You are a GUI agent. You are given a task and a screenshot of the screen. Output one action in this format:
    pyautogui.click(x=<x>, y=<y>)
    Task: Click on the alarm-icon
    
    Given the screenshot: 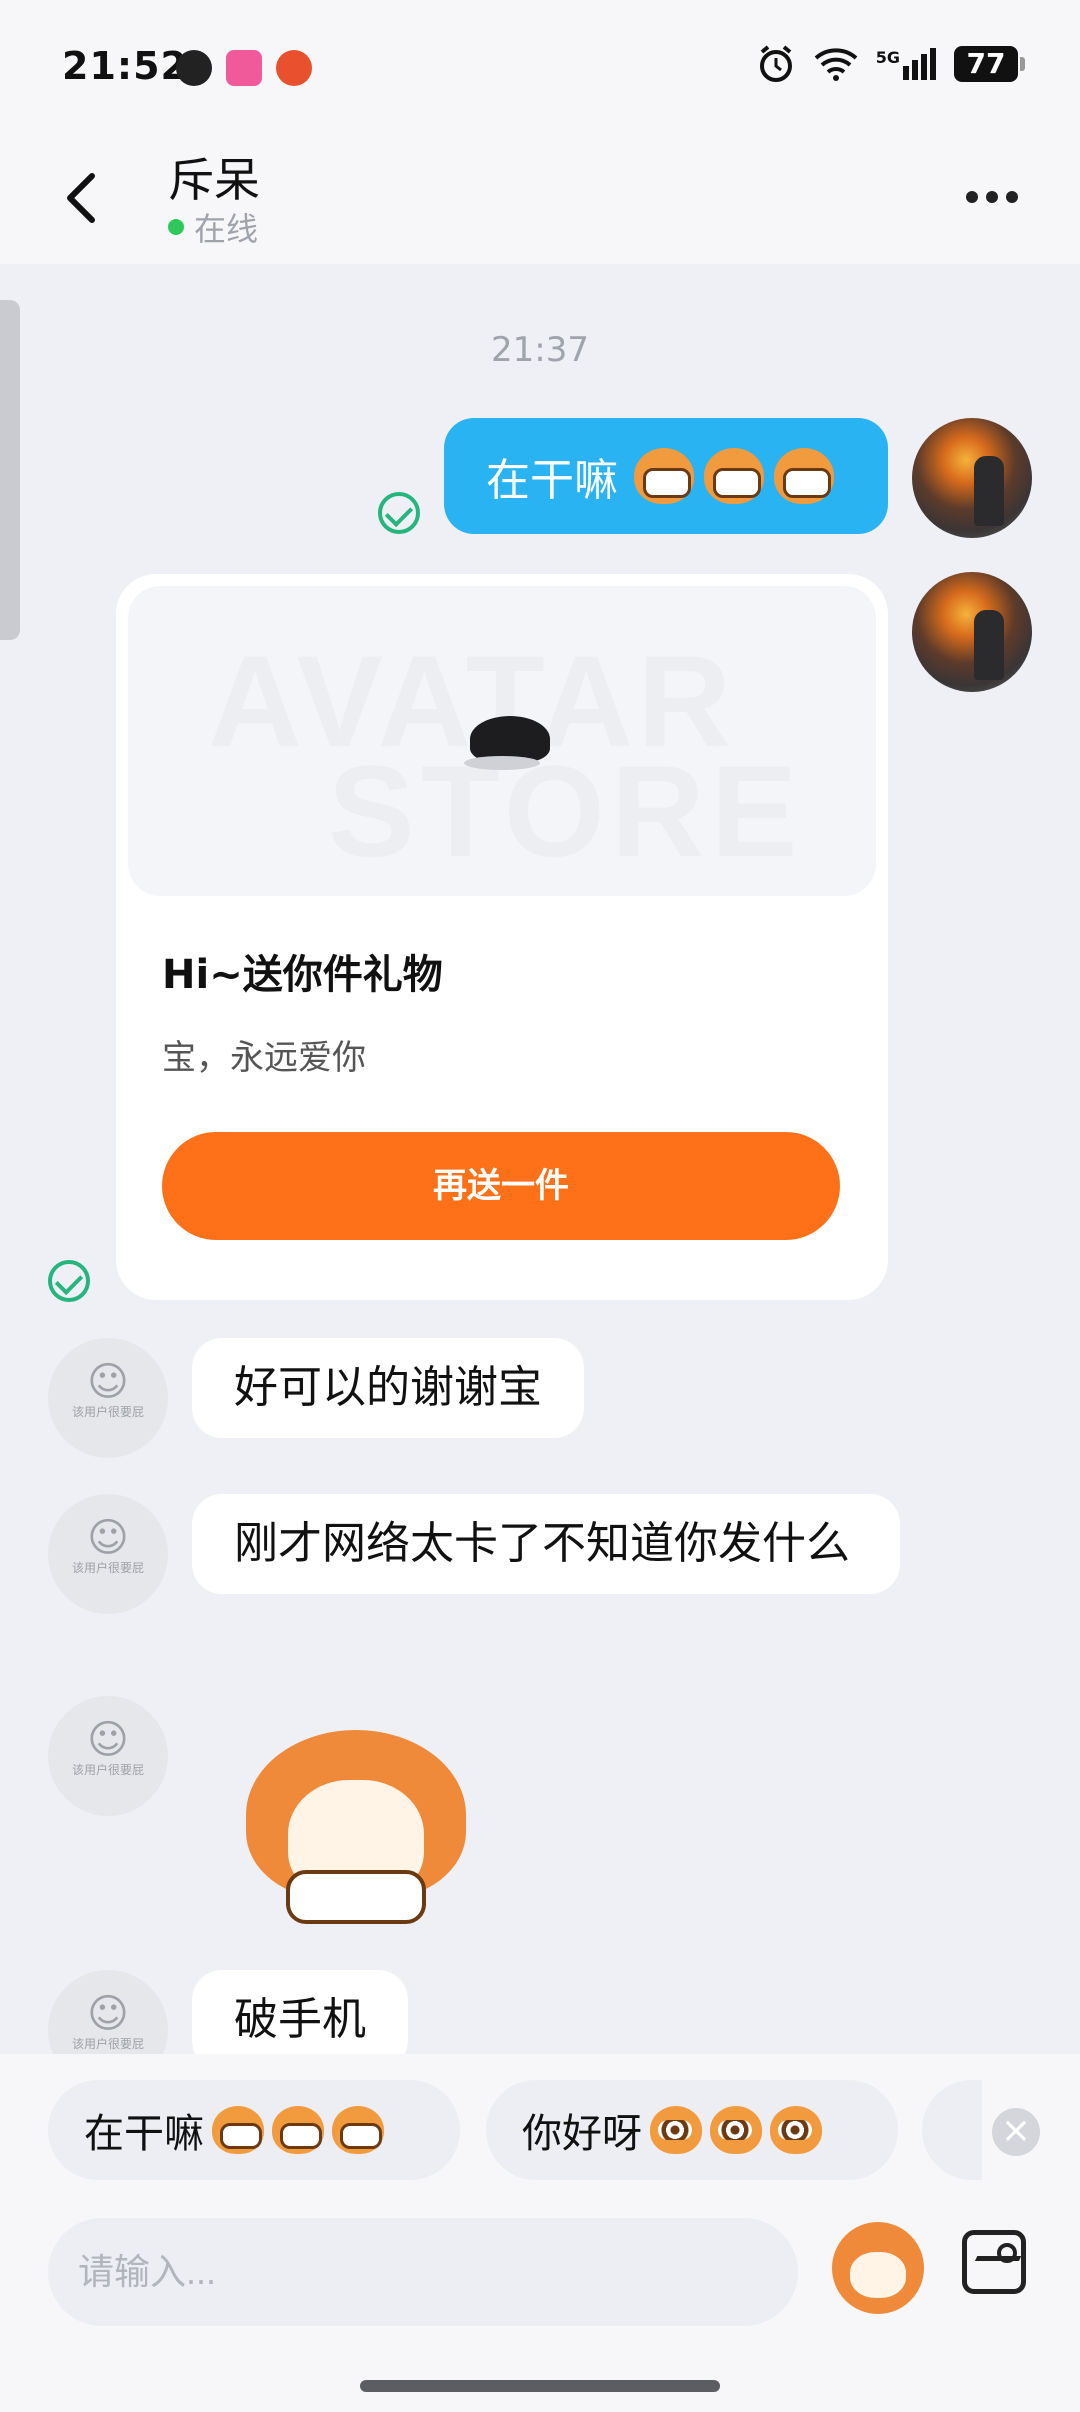 What is the action you would take?
    pyautogui.click(x=775, y=63)
    